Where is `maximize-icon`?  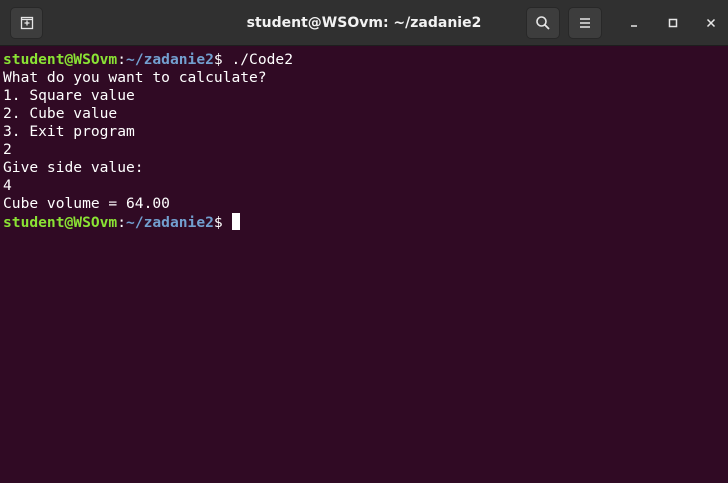 maximize-icon is located at coordinates (673, 23).